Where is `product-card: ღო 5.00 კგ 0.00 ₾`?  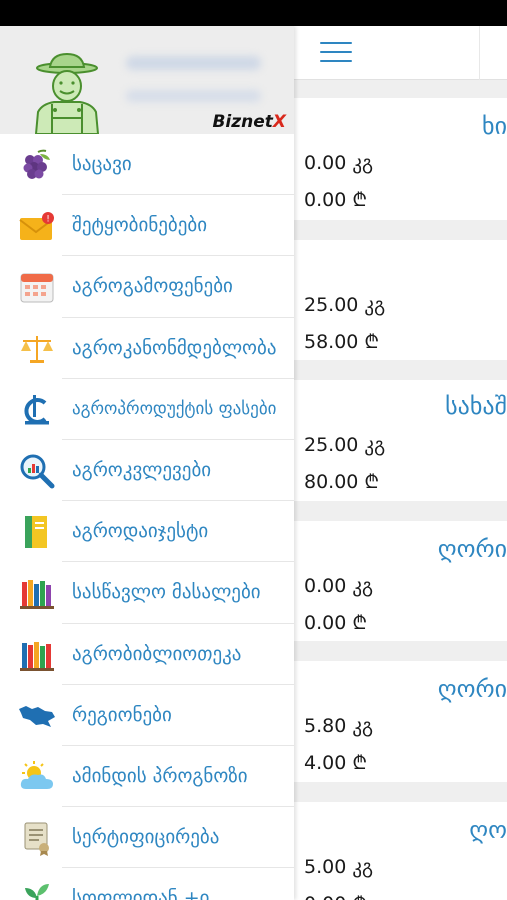
product-card: ღო 5.00 კგ 0.00 ₾ is located at coordinates (400, 851).